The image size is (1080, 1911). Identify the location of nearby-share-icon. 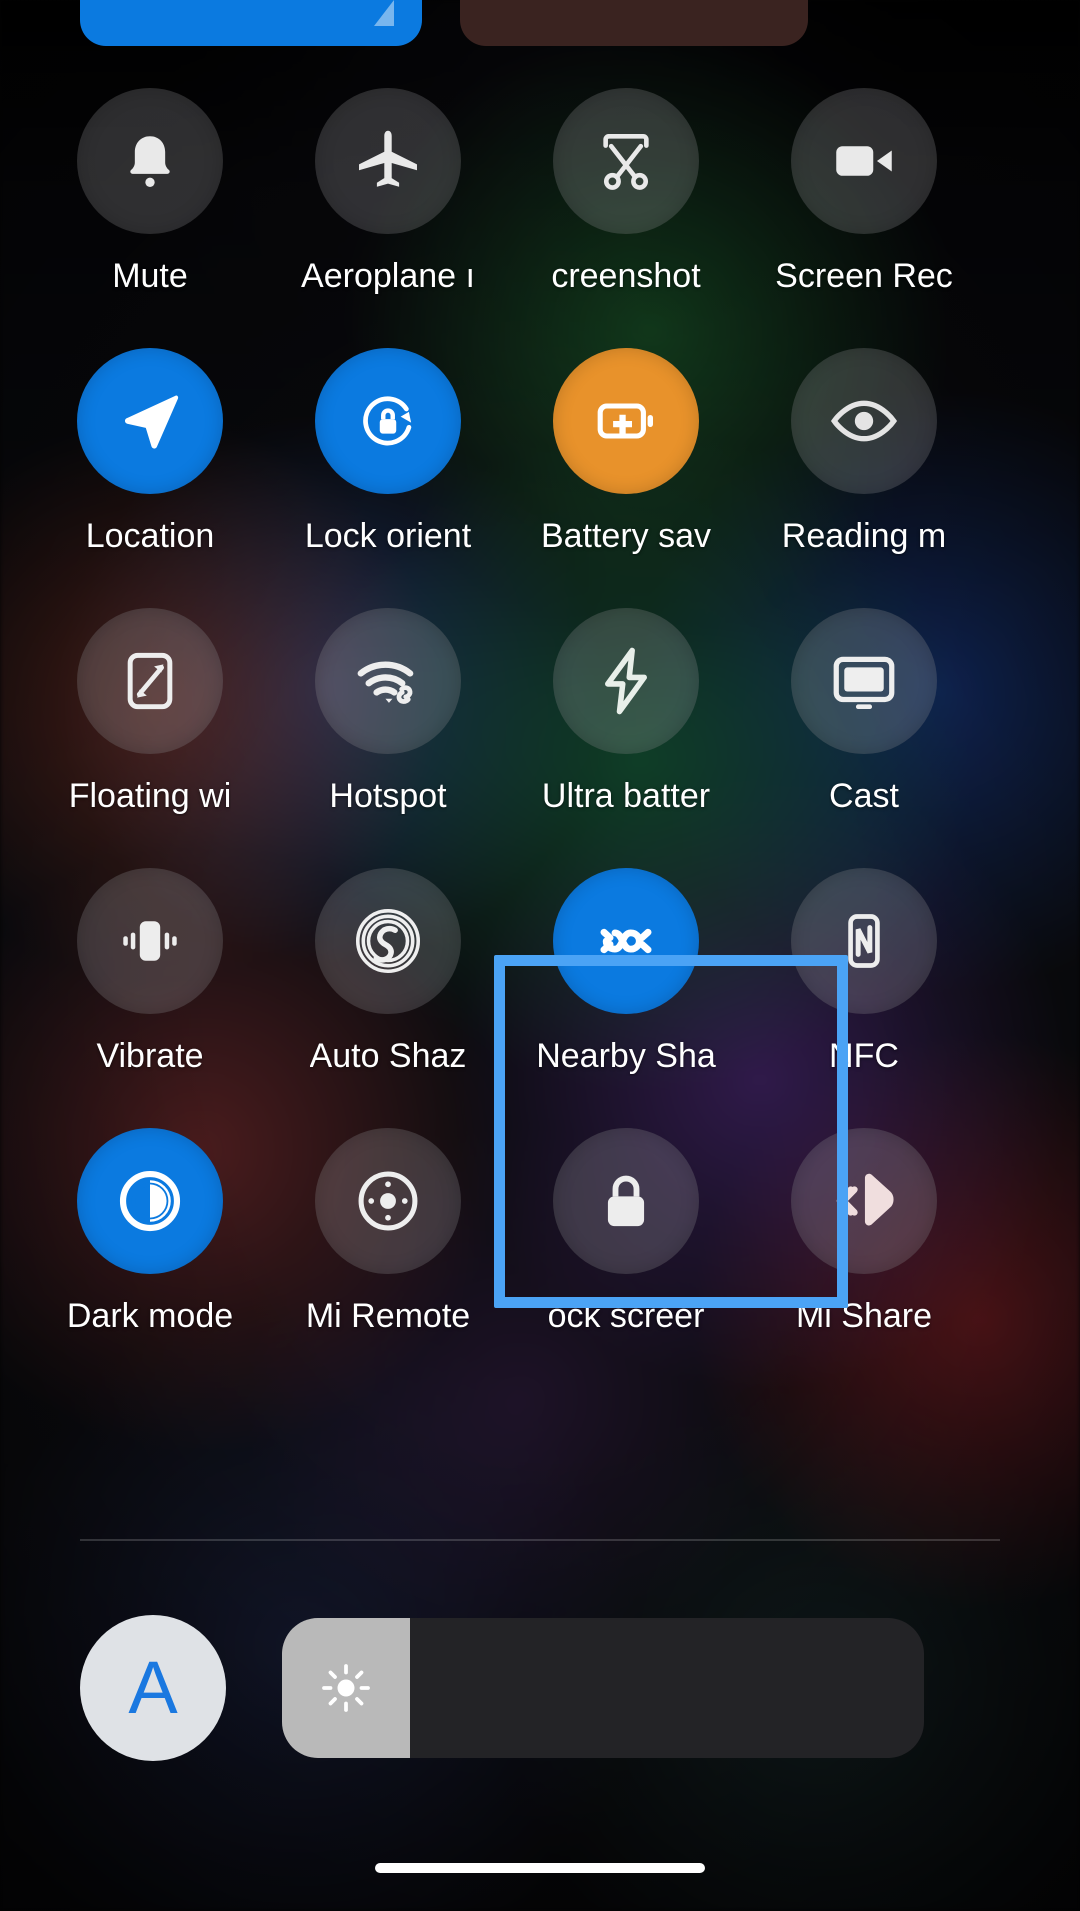
(626, 941).